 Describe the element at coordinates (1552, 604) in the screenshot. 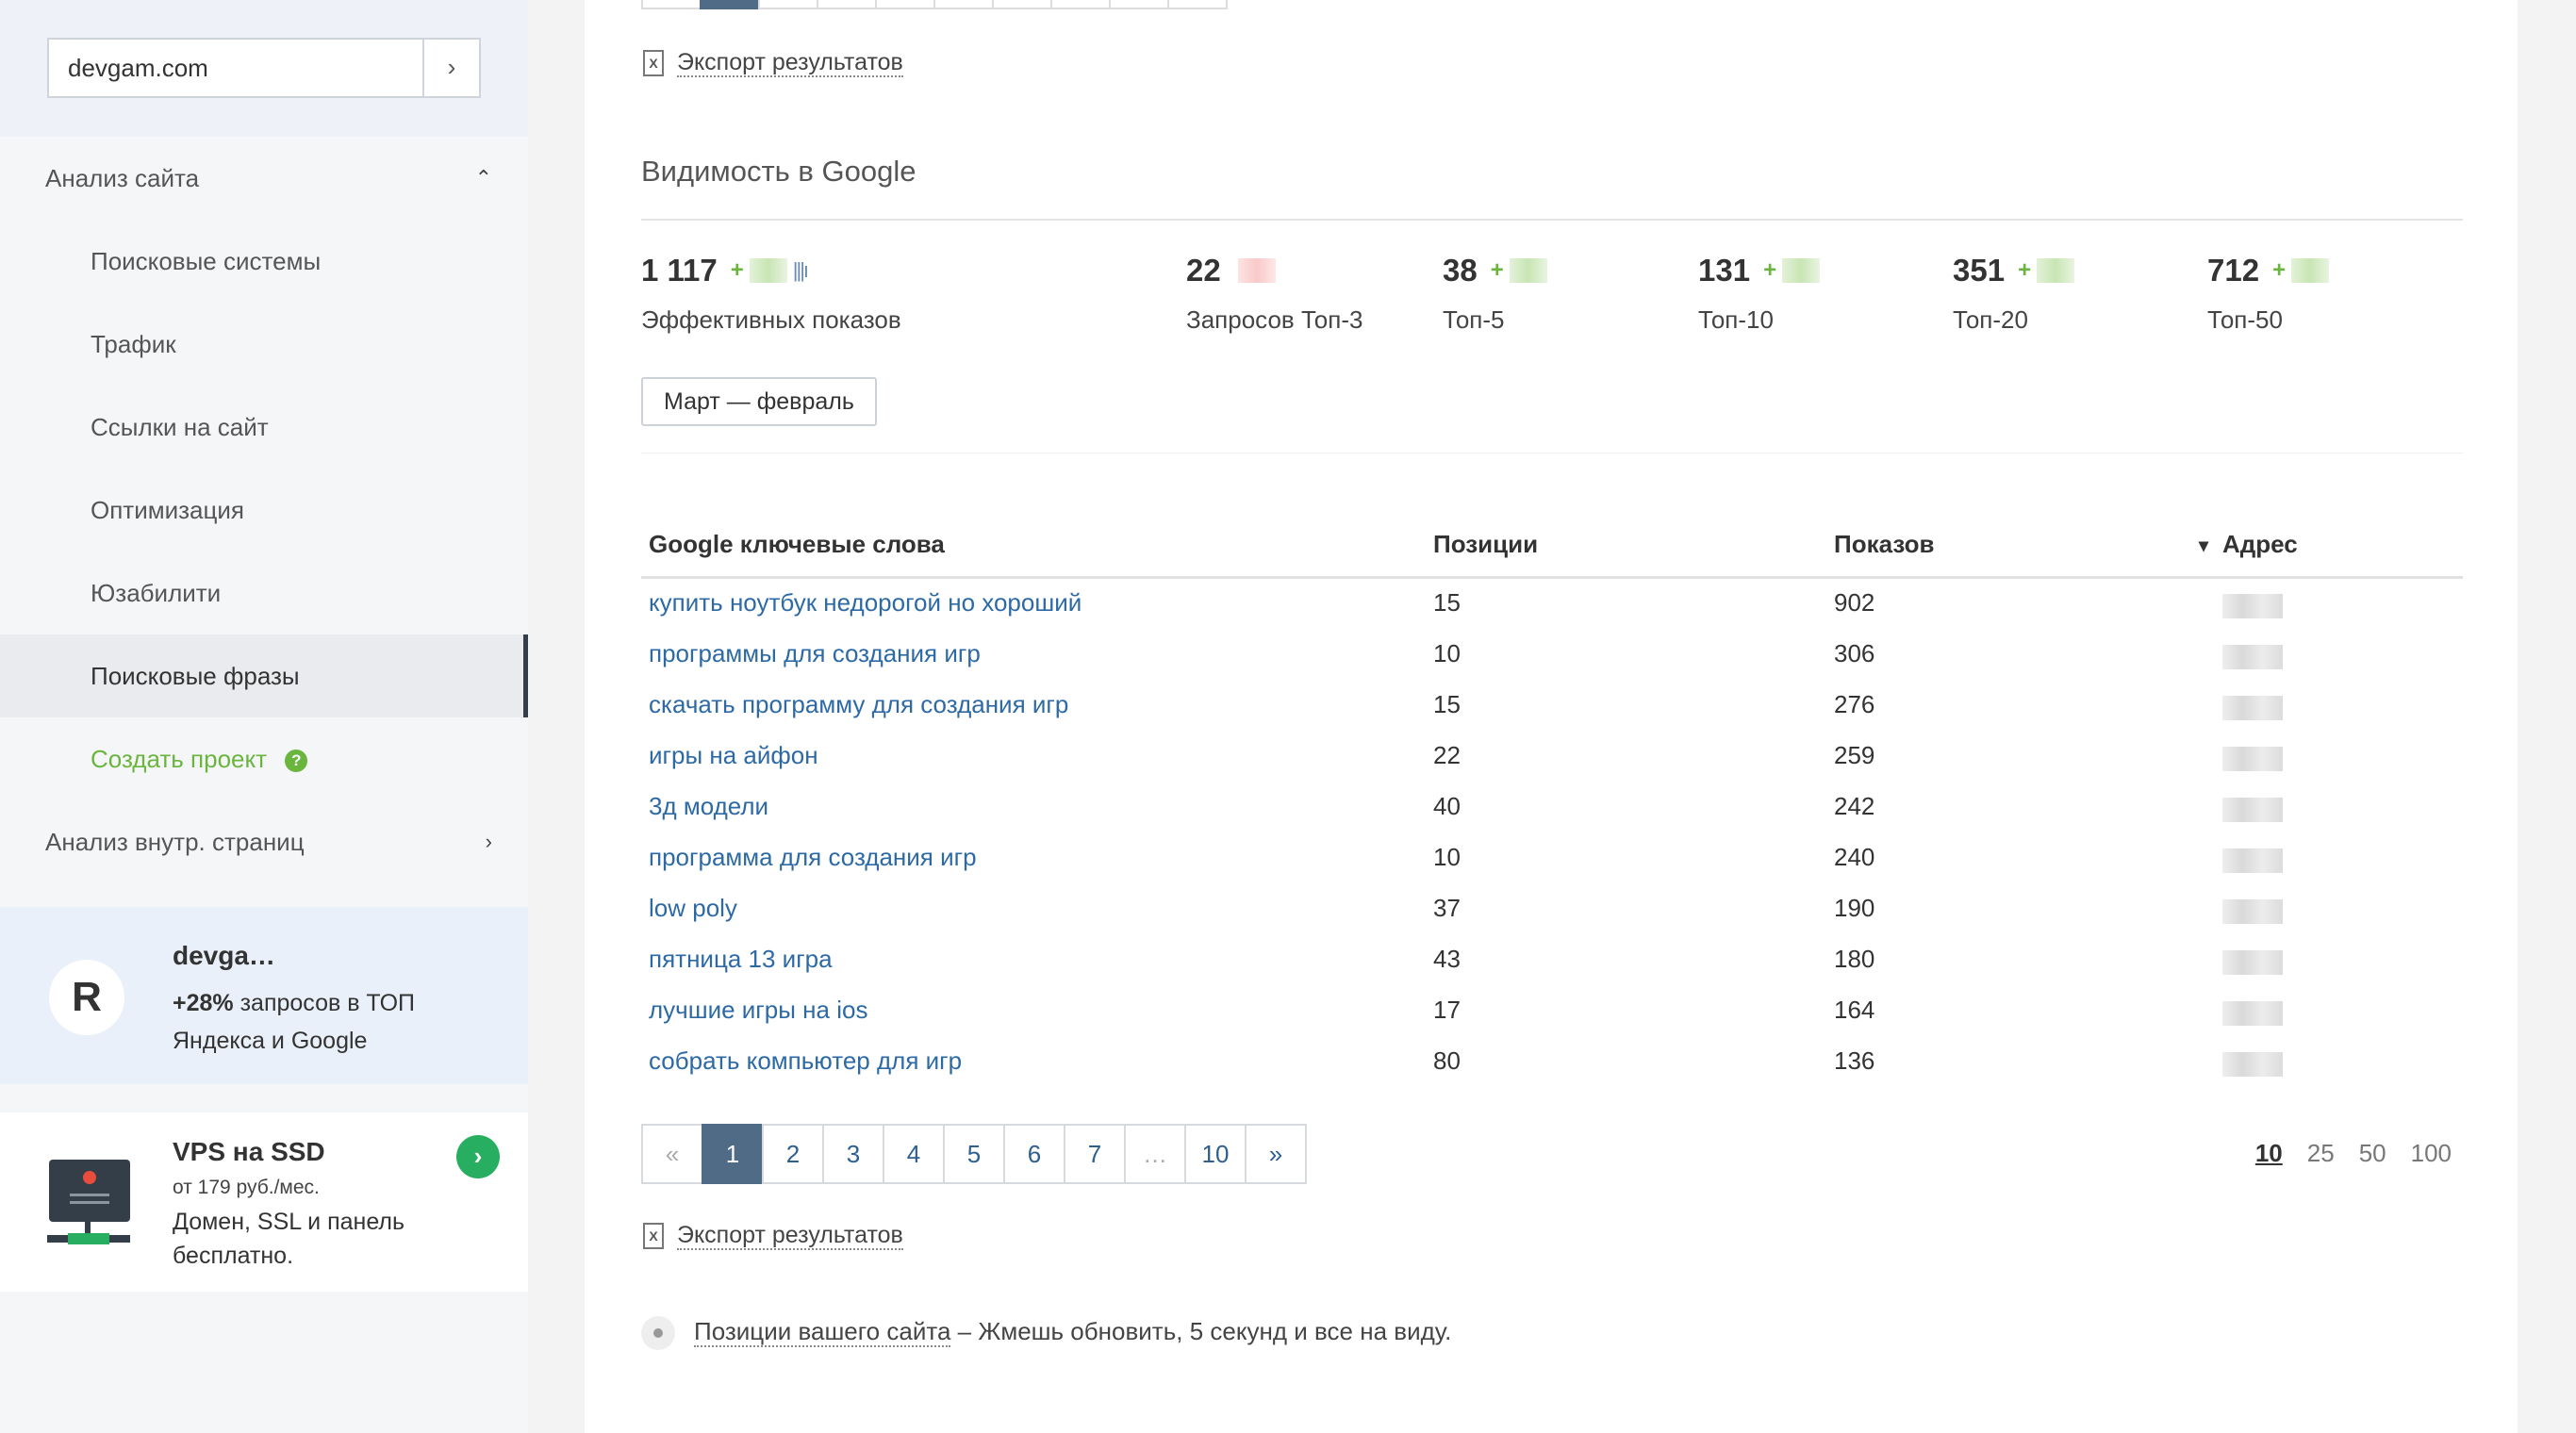

I see `table-row: купить ноутбук недорогой но хороший 15 902` at that location.